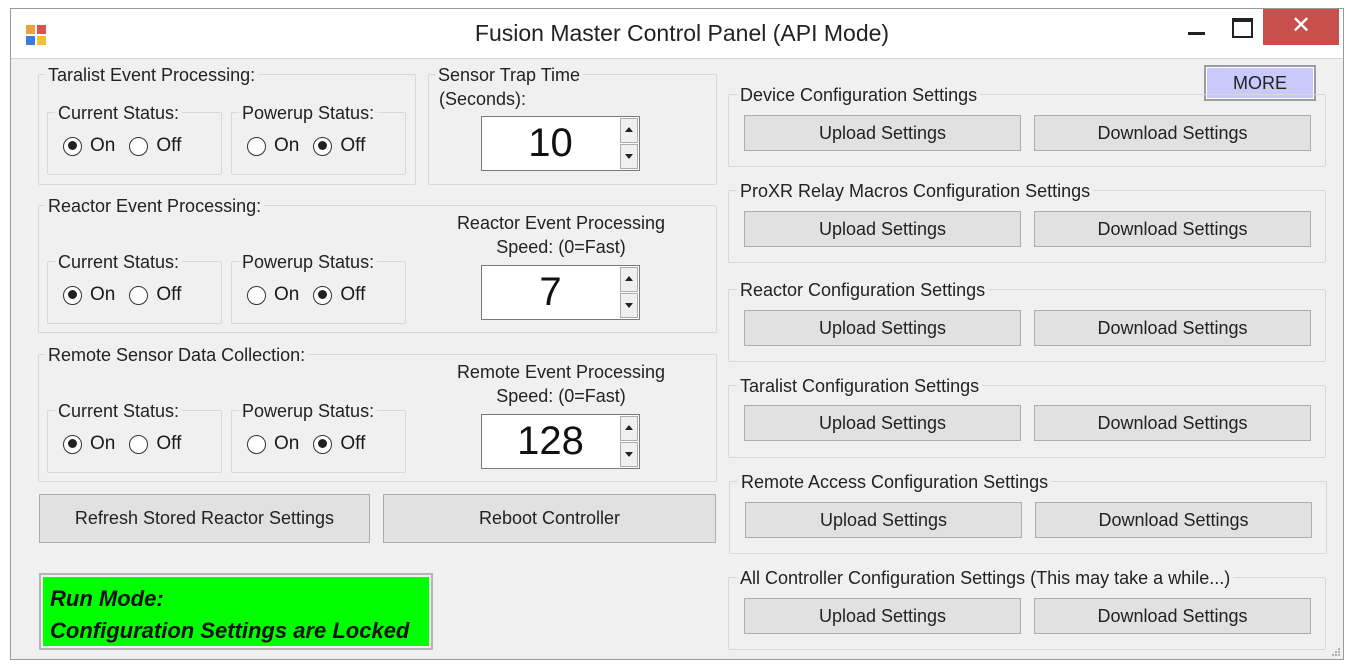  Describe the element at coordinates (859, 95) in the screenshot. I see `device-config-title: Device Configuration Settings` at that location.